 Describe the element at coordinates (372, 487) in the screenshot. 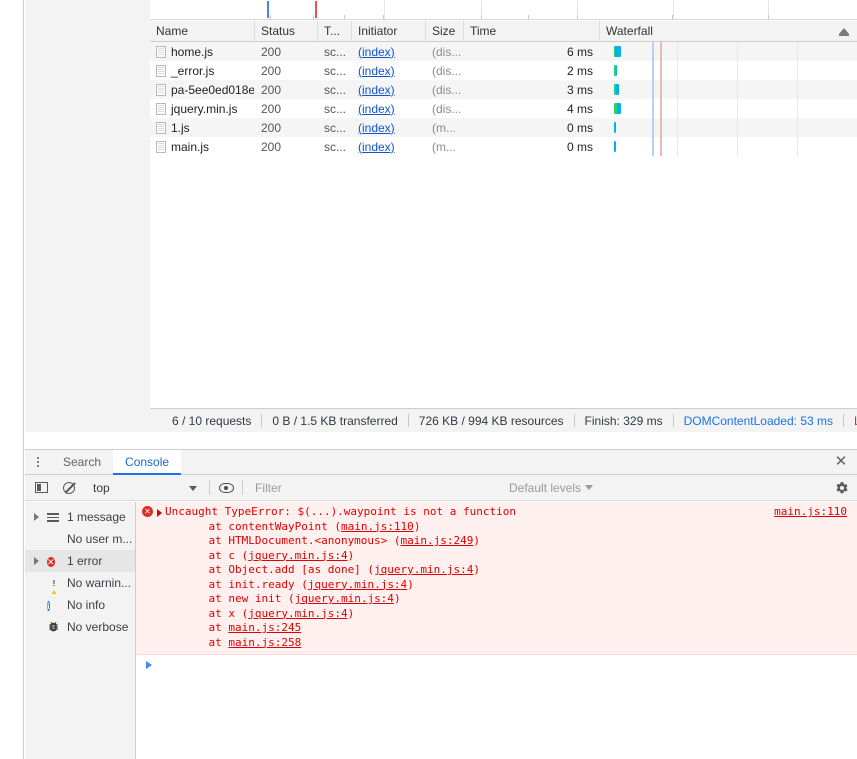

I see `filter-input` at that location.